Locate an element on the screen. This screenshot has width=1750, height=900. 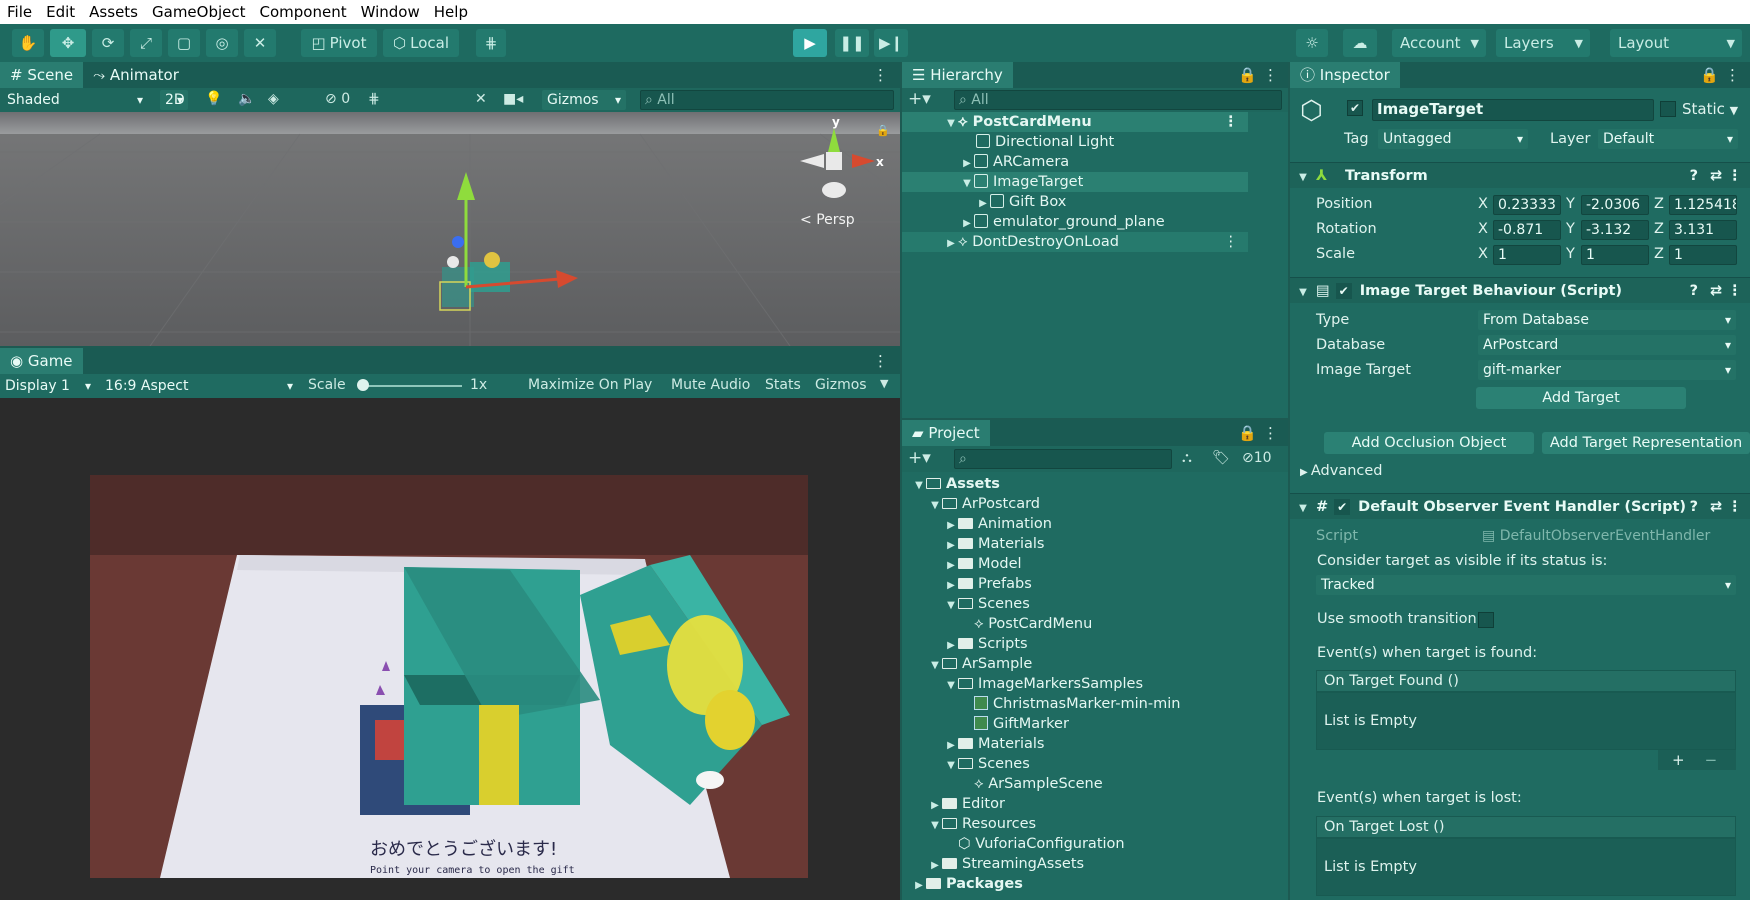
add-event-button: + is located at coordinates (1678, 760).